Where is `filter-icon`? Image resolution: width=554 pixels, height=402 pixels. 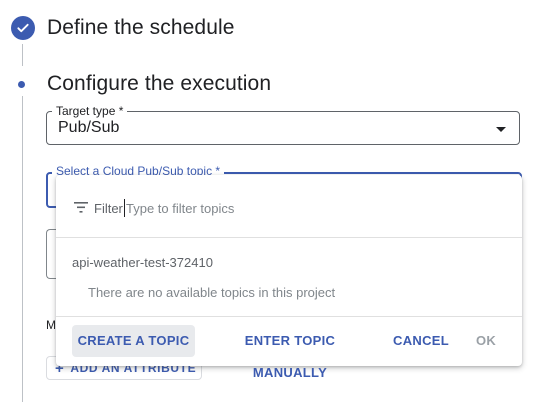 filter-icon is located at coordinates (81, 207).